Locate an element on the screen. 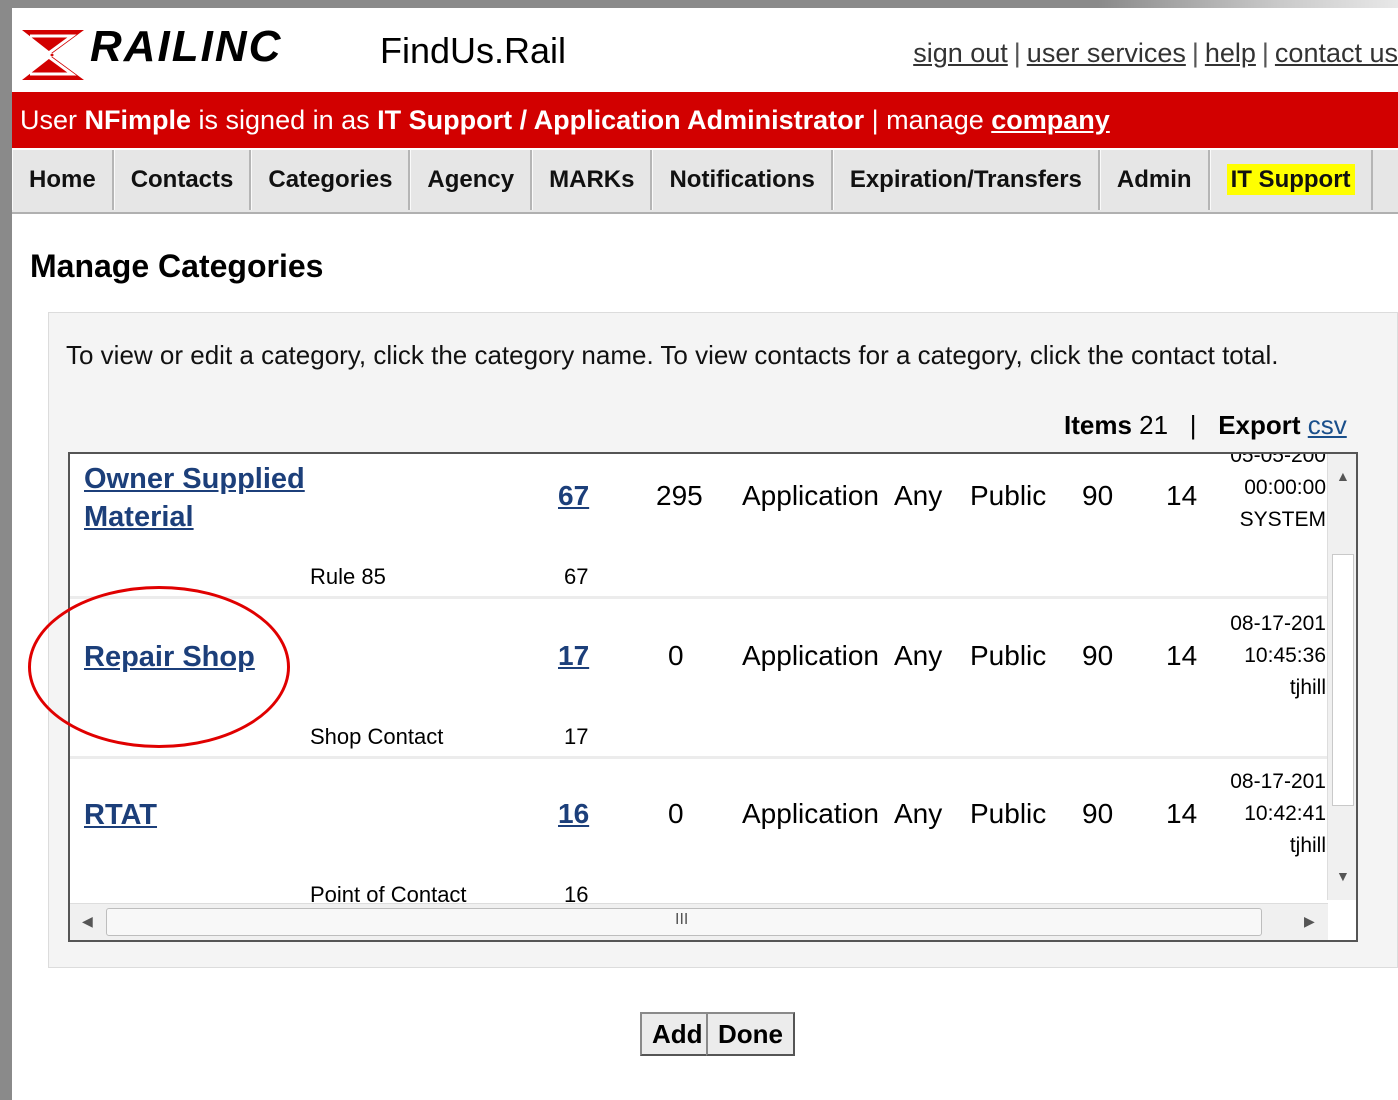  top-links: sign out | user services | help | contact us is located at coordinates (1155, 53).